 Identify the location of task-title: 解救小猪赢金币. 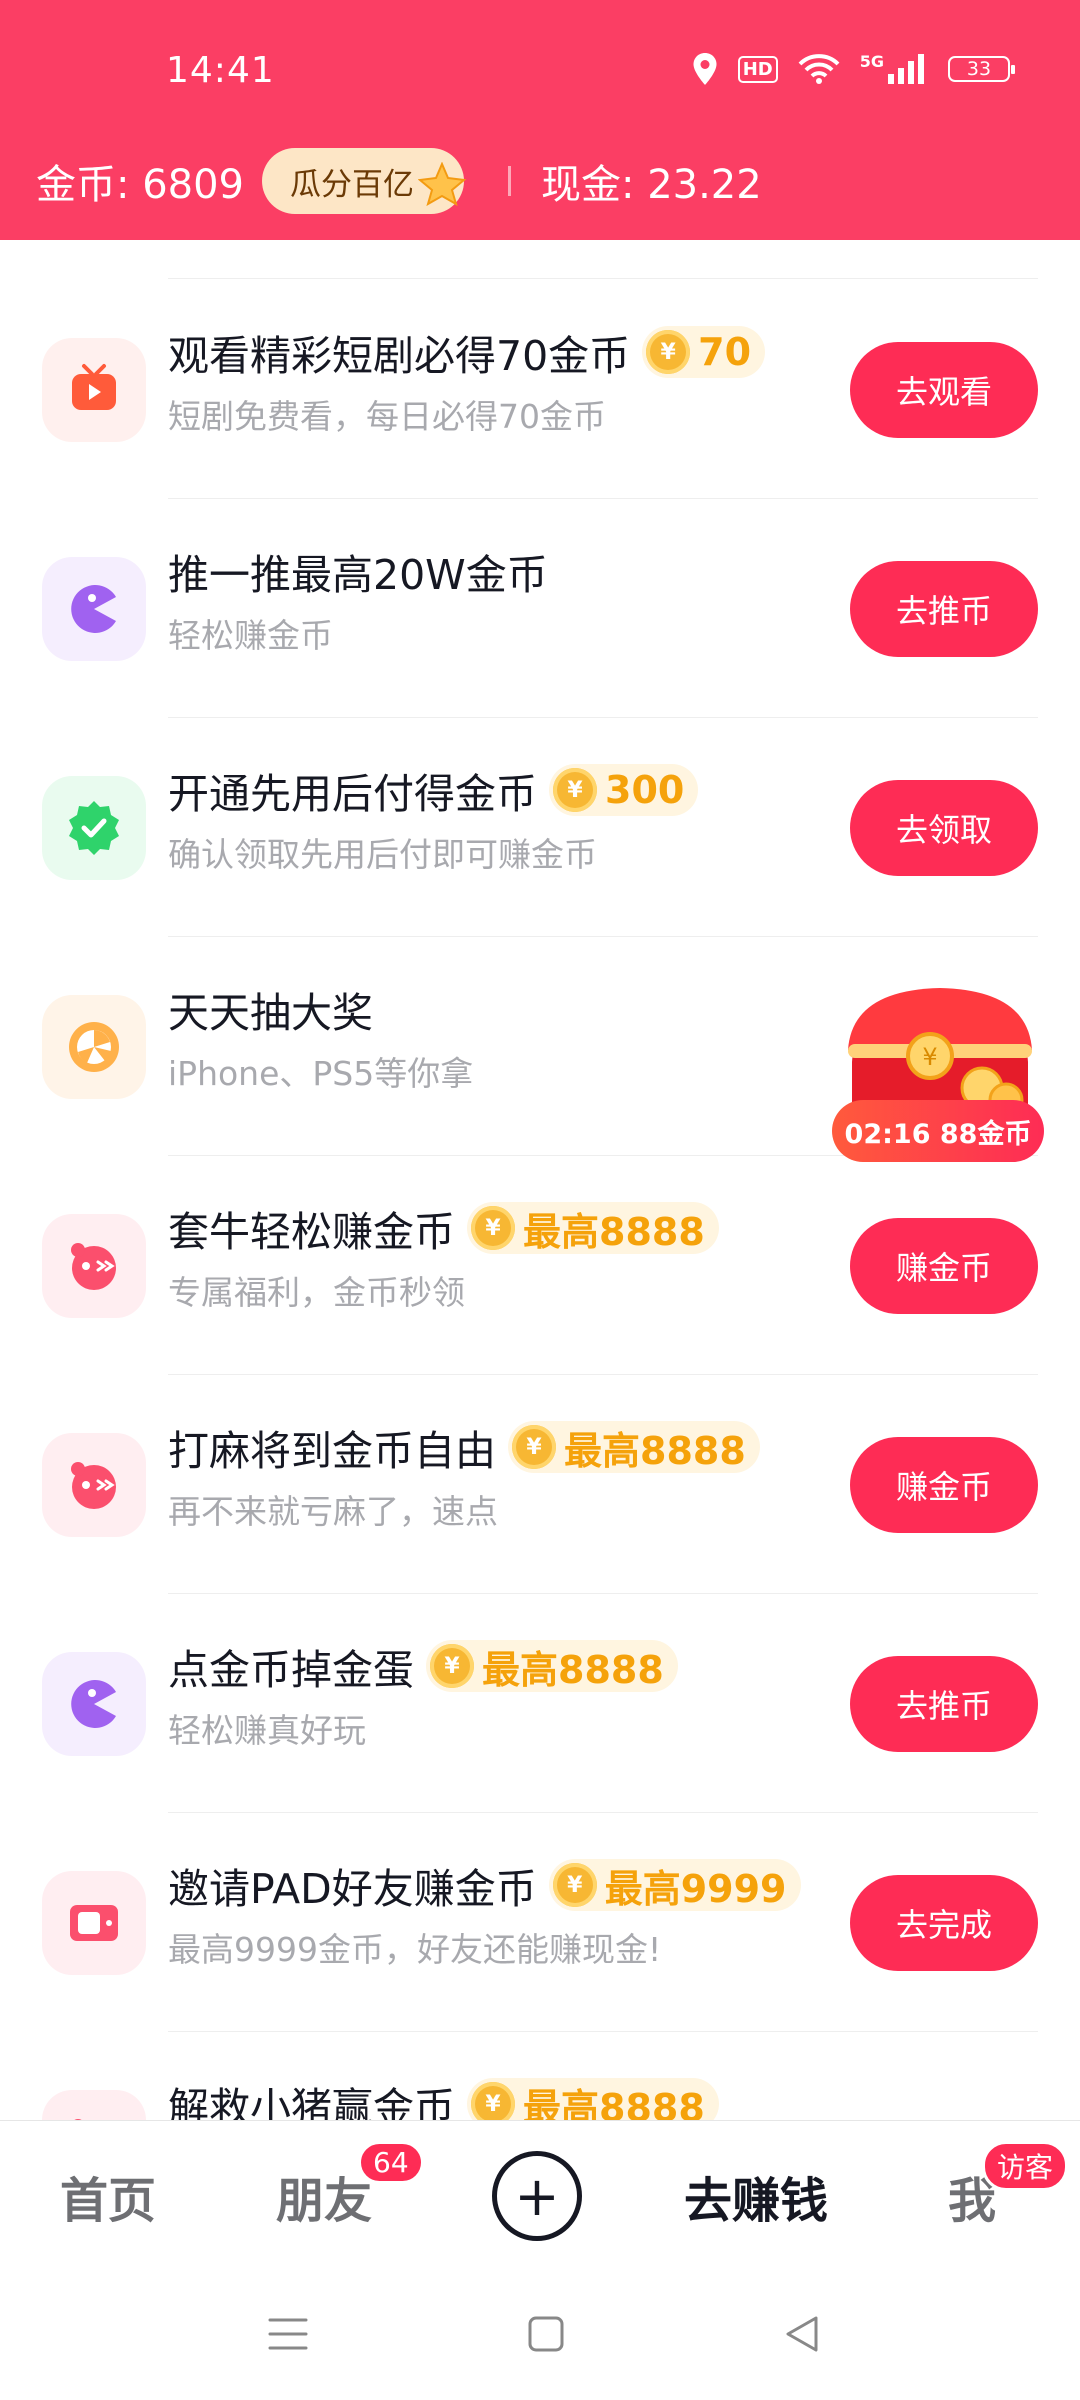
(311, 2102).